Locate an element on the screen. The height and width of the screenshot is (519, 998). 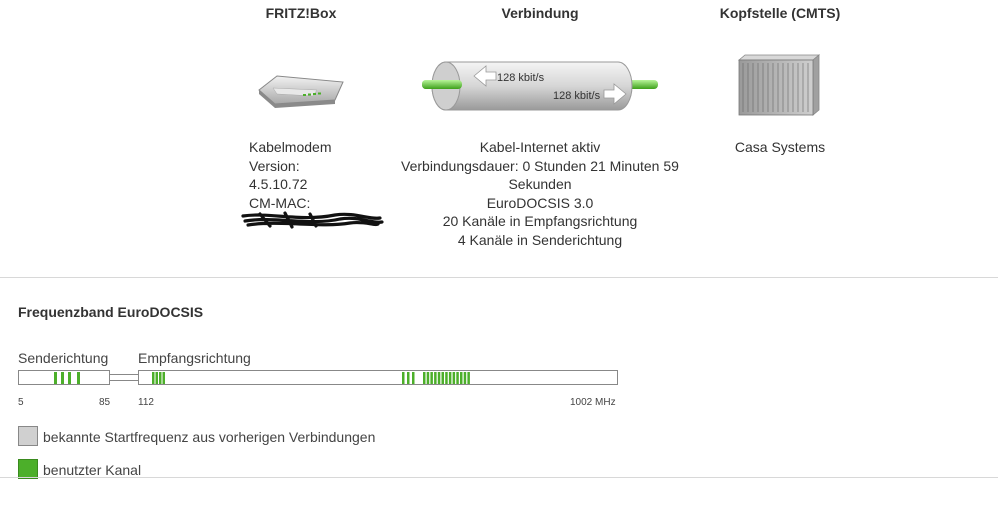
connection-status: Kabel-Internet aktiv is located at coordinates (540, 147).